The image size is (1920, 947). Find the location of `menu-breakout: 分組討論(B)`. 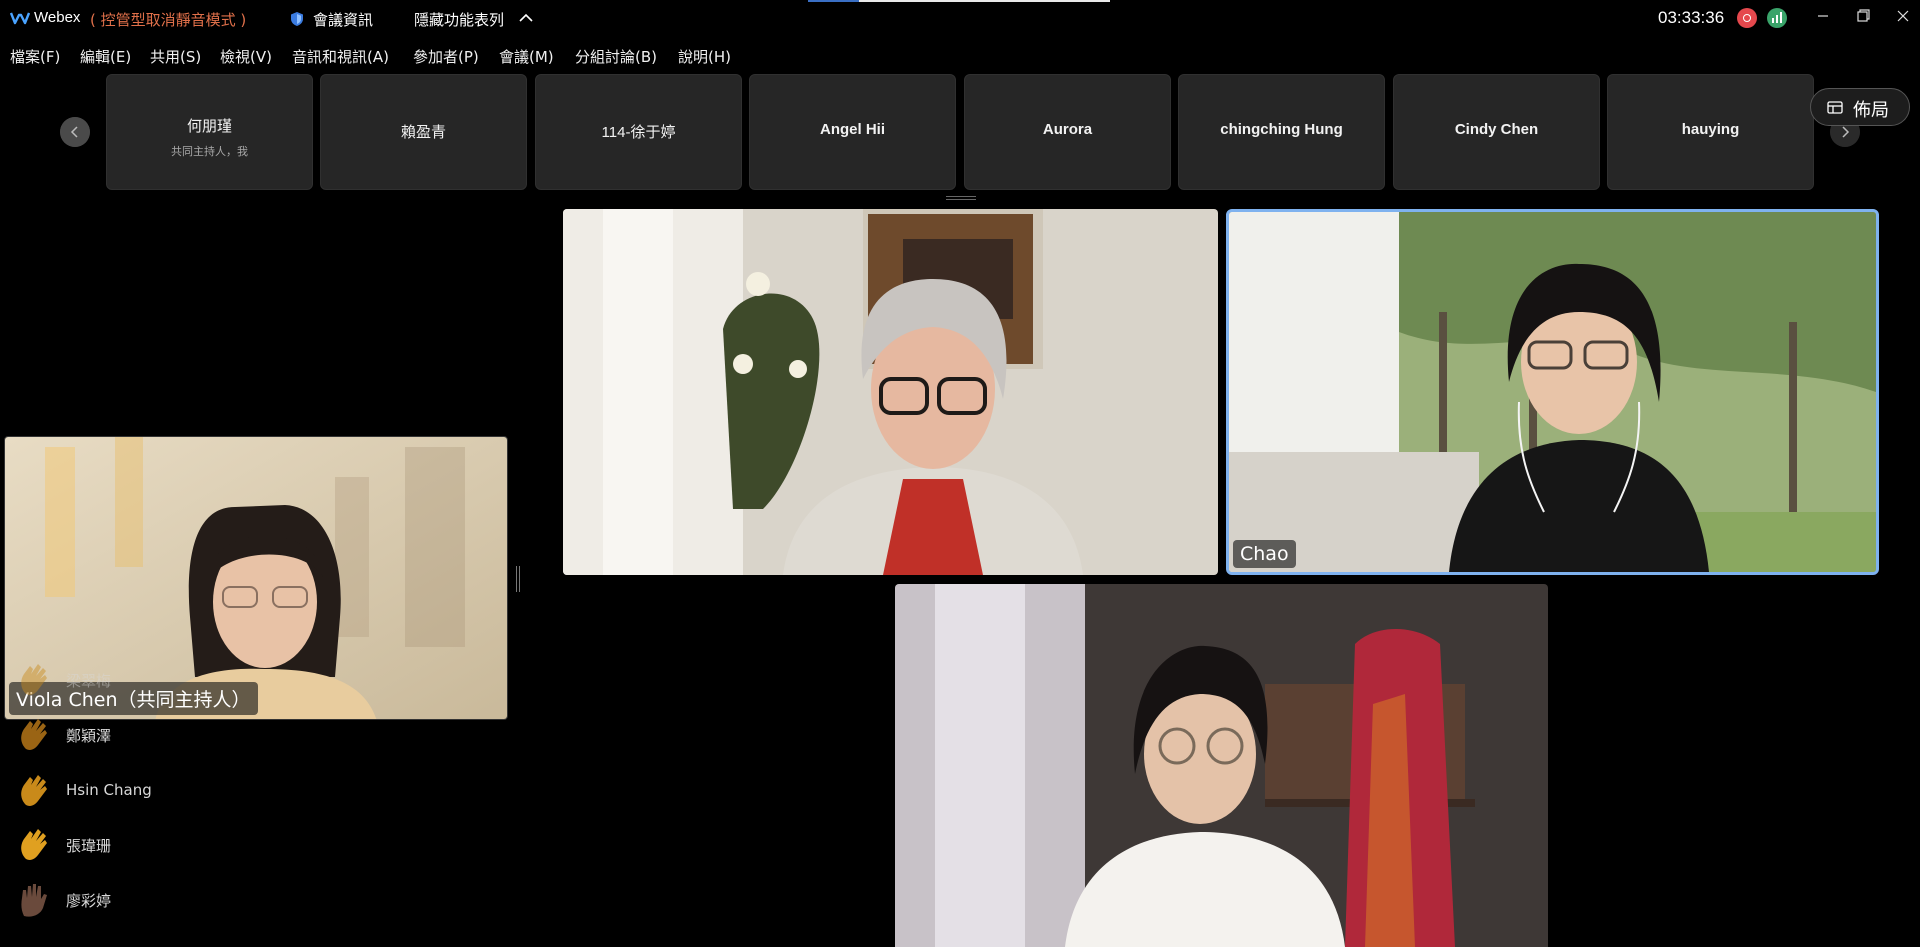

menu-breakout: 分組討論(B) is located at coordinates (616, 56).